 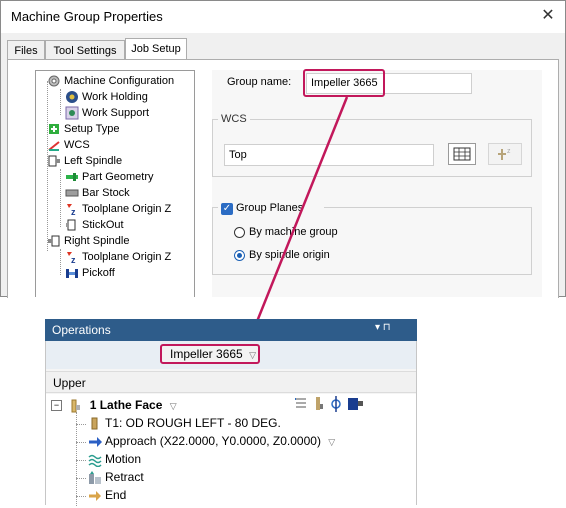 I want to click on list-icon, so click(x=300, y=403).